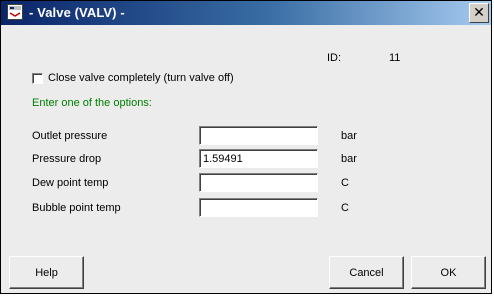 This screenshot has width=494, height=296. Describe the element at coordinates (46, 272) in the screenshot. I see `help-button: Help` at that location.